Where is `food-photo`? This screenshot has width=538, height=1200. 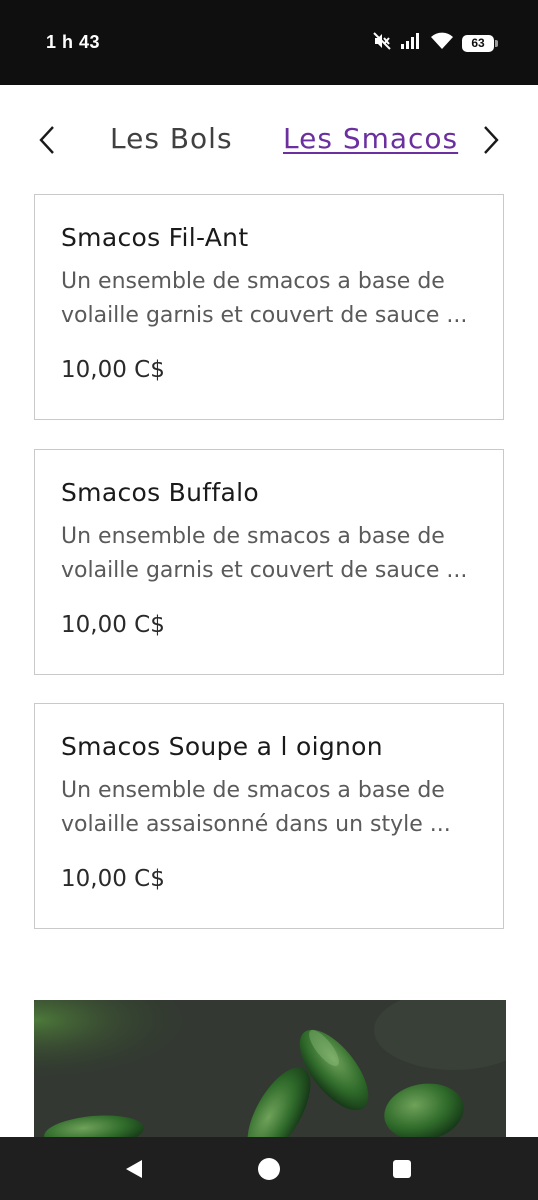 food-photo is located at coordinates (270, 1069).